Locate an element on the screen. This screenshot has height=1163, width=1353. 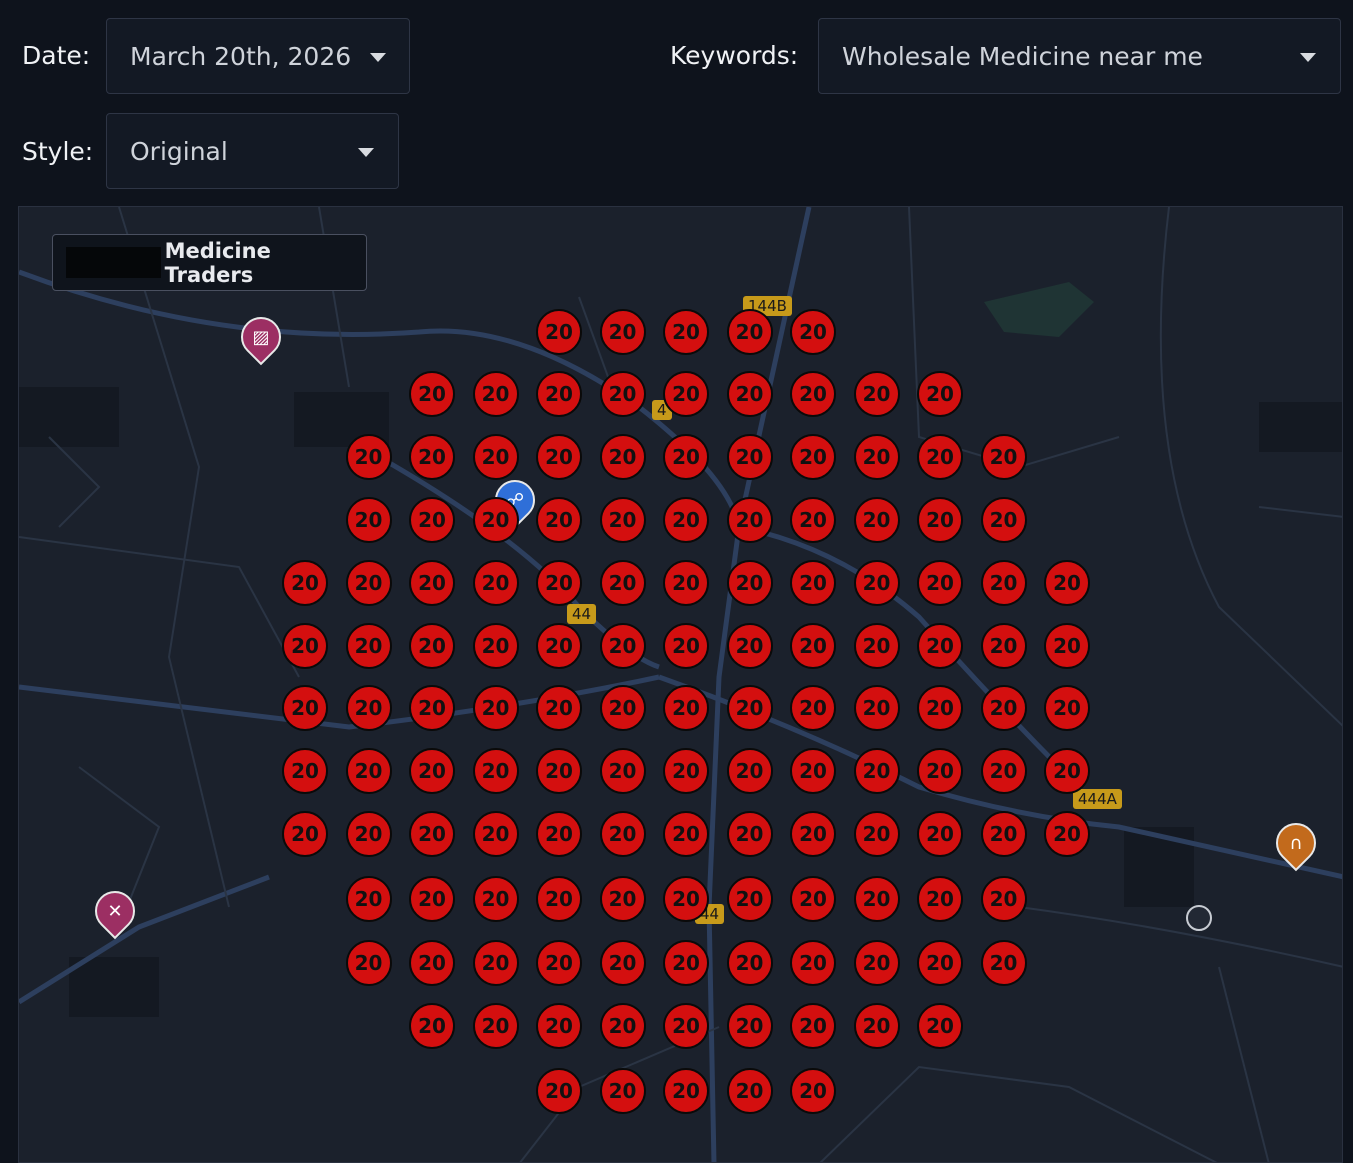
keywords-select: Wholesale Medicine near me is located at coordinates (1079, 56).